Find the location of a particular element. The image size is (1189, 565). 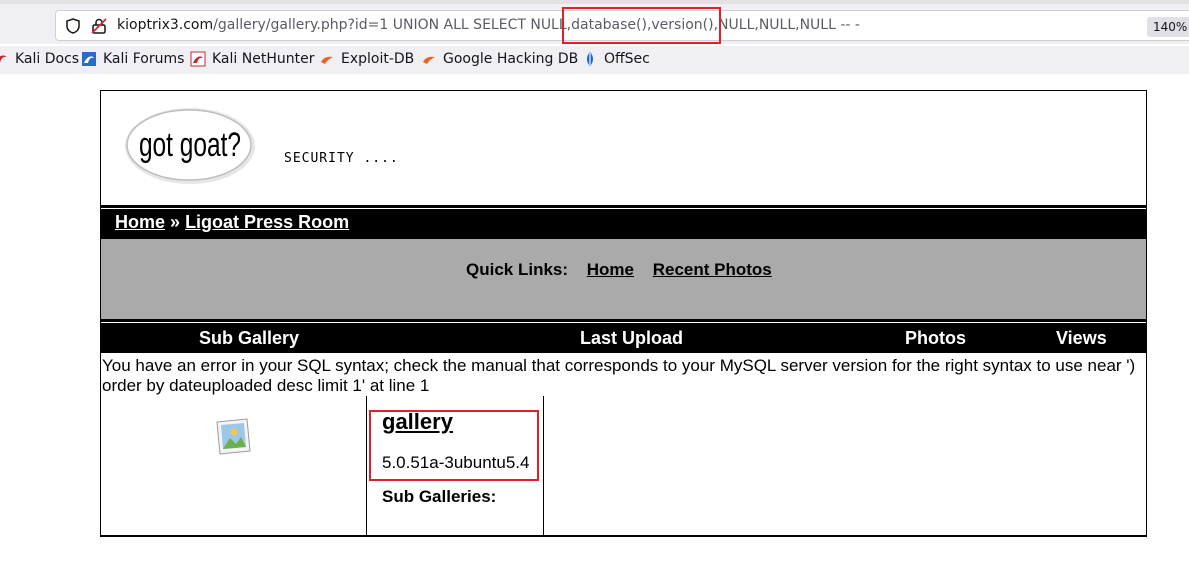

breadcrumb: Home » Ligoat Press Room is located at coordinates (623, 224).